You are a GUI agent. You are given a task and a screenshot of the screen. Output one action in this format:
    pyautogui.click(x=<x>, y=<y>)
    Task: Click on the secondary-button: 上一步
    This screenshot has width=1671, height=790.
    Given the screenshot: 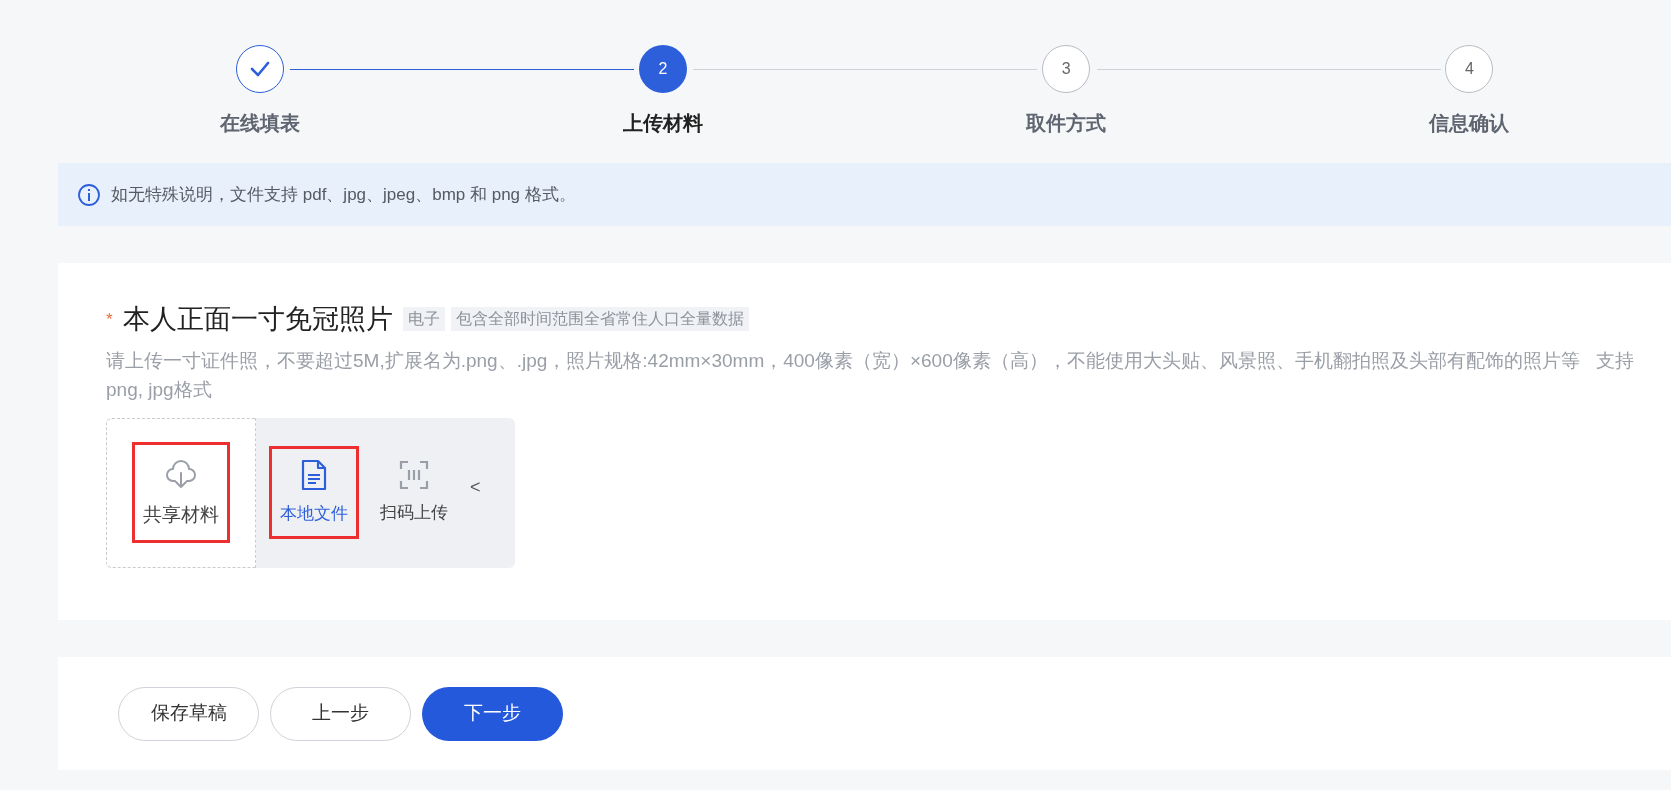 What is the action you would take?
    pyautogui.click(x=340, y=713)
    